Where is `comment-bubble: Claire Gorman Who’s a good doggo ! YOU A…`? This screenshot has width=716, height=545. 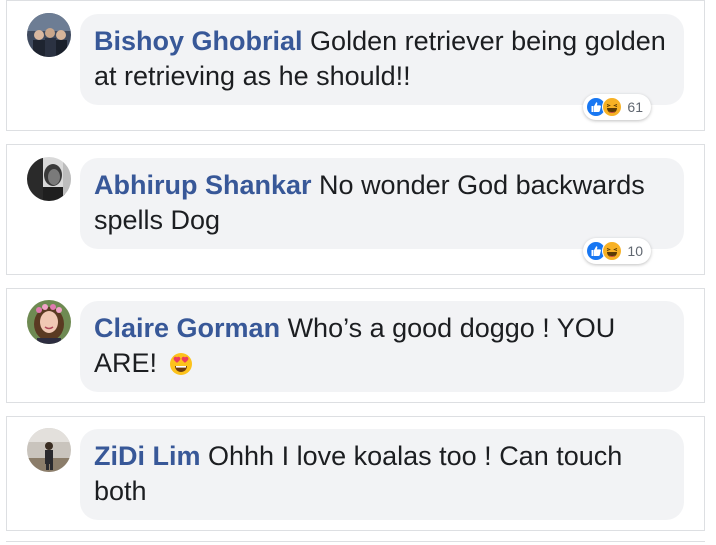
comment-bubble: Claire Gorman Who’s a good doggo ! YOU A… is located at coordinates (382, 346).